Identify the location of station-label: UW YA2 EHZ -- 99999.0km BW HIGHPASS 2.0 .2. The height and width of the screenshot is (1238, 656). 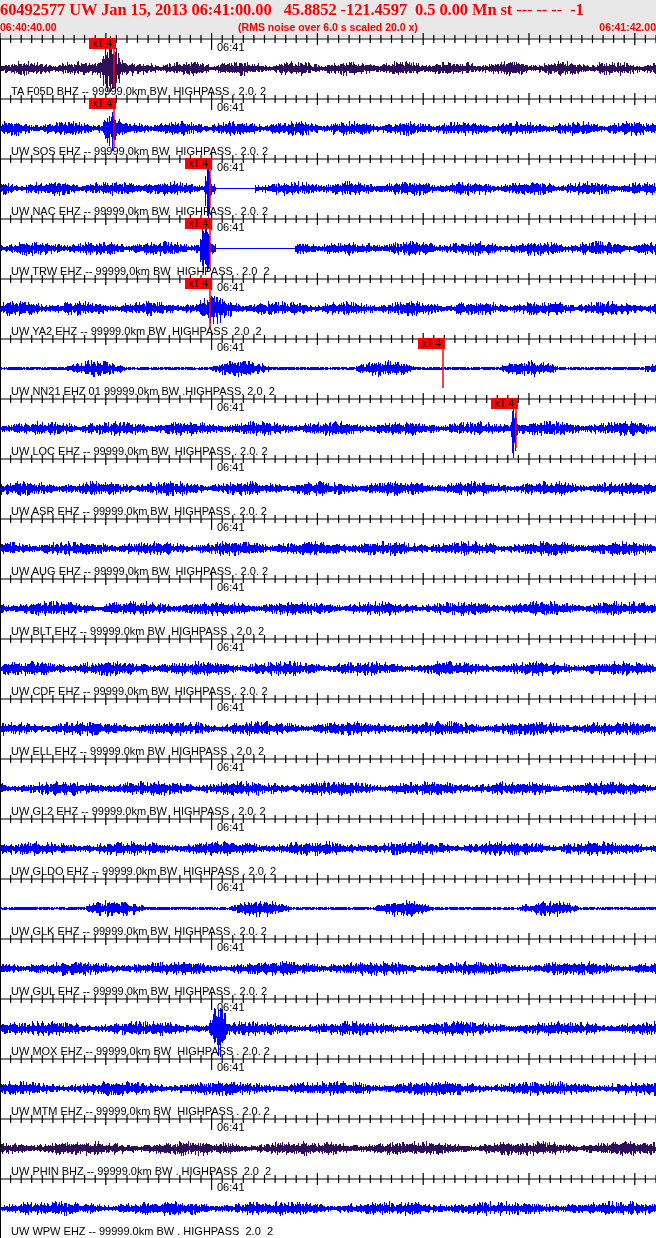
(136, 331).